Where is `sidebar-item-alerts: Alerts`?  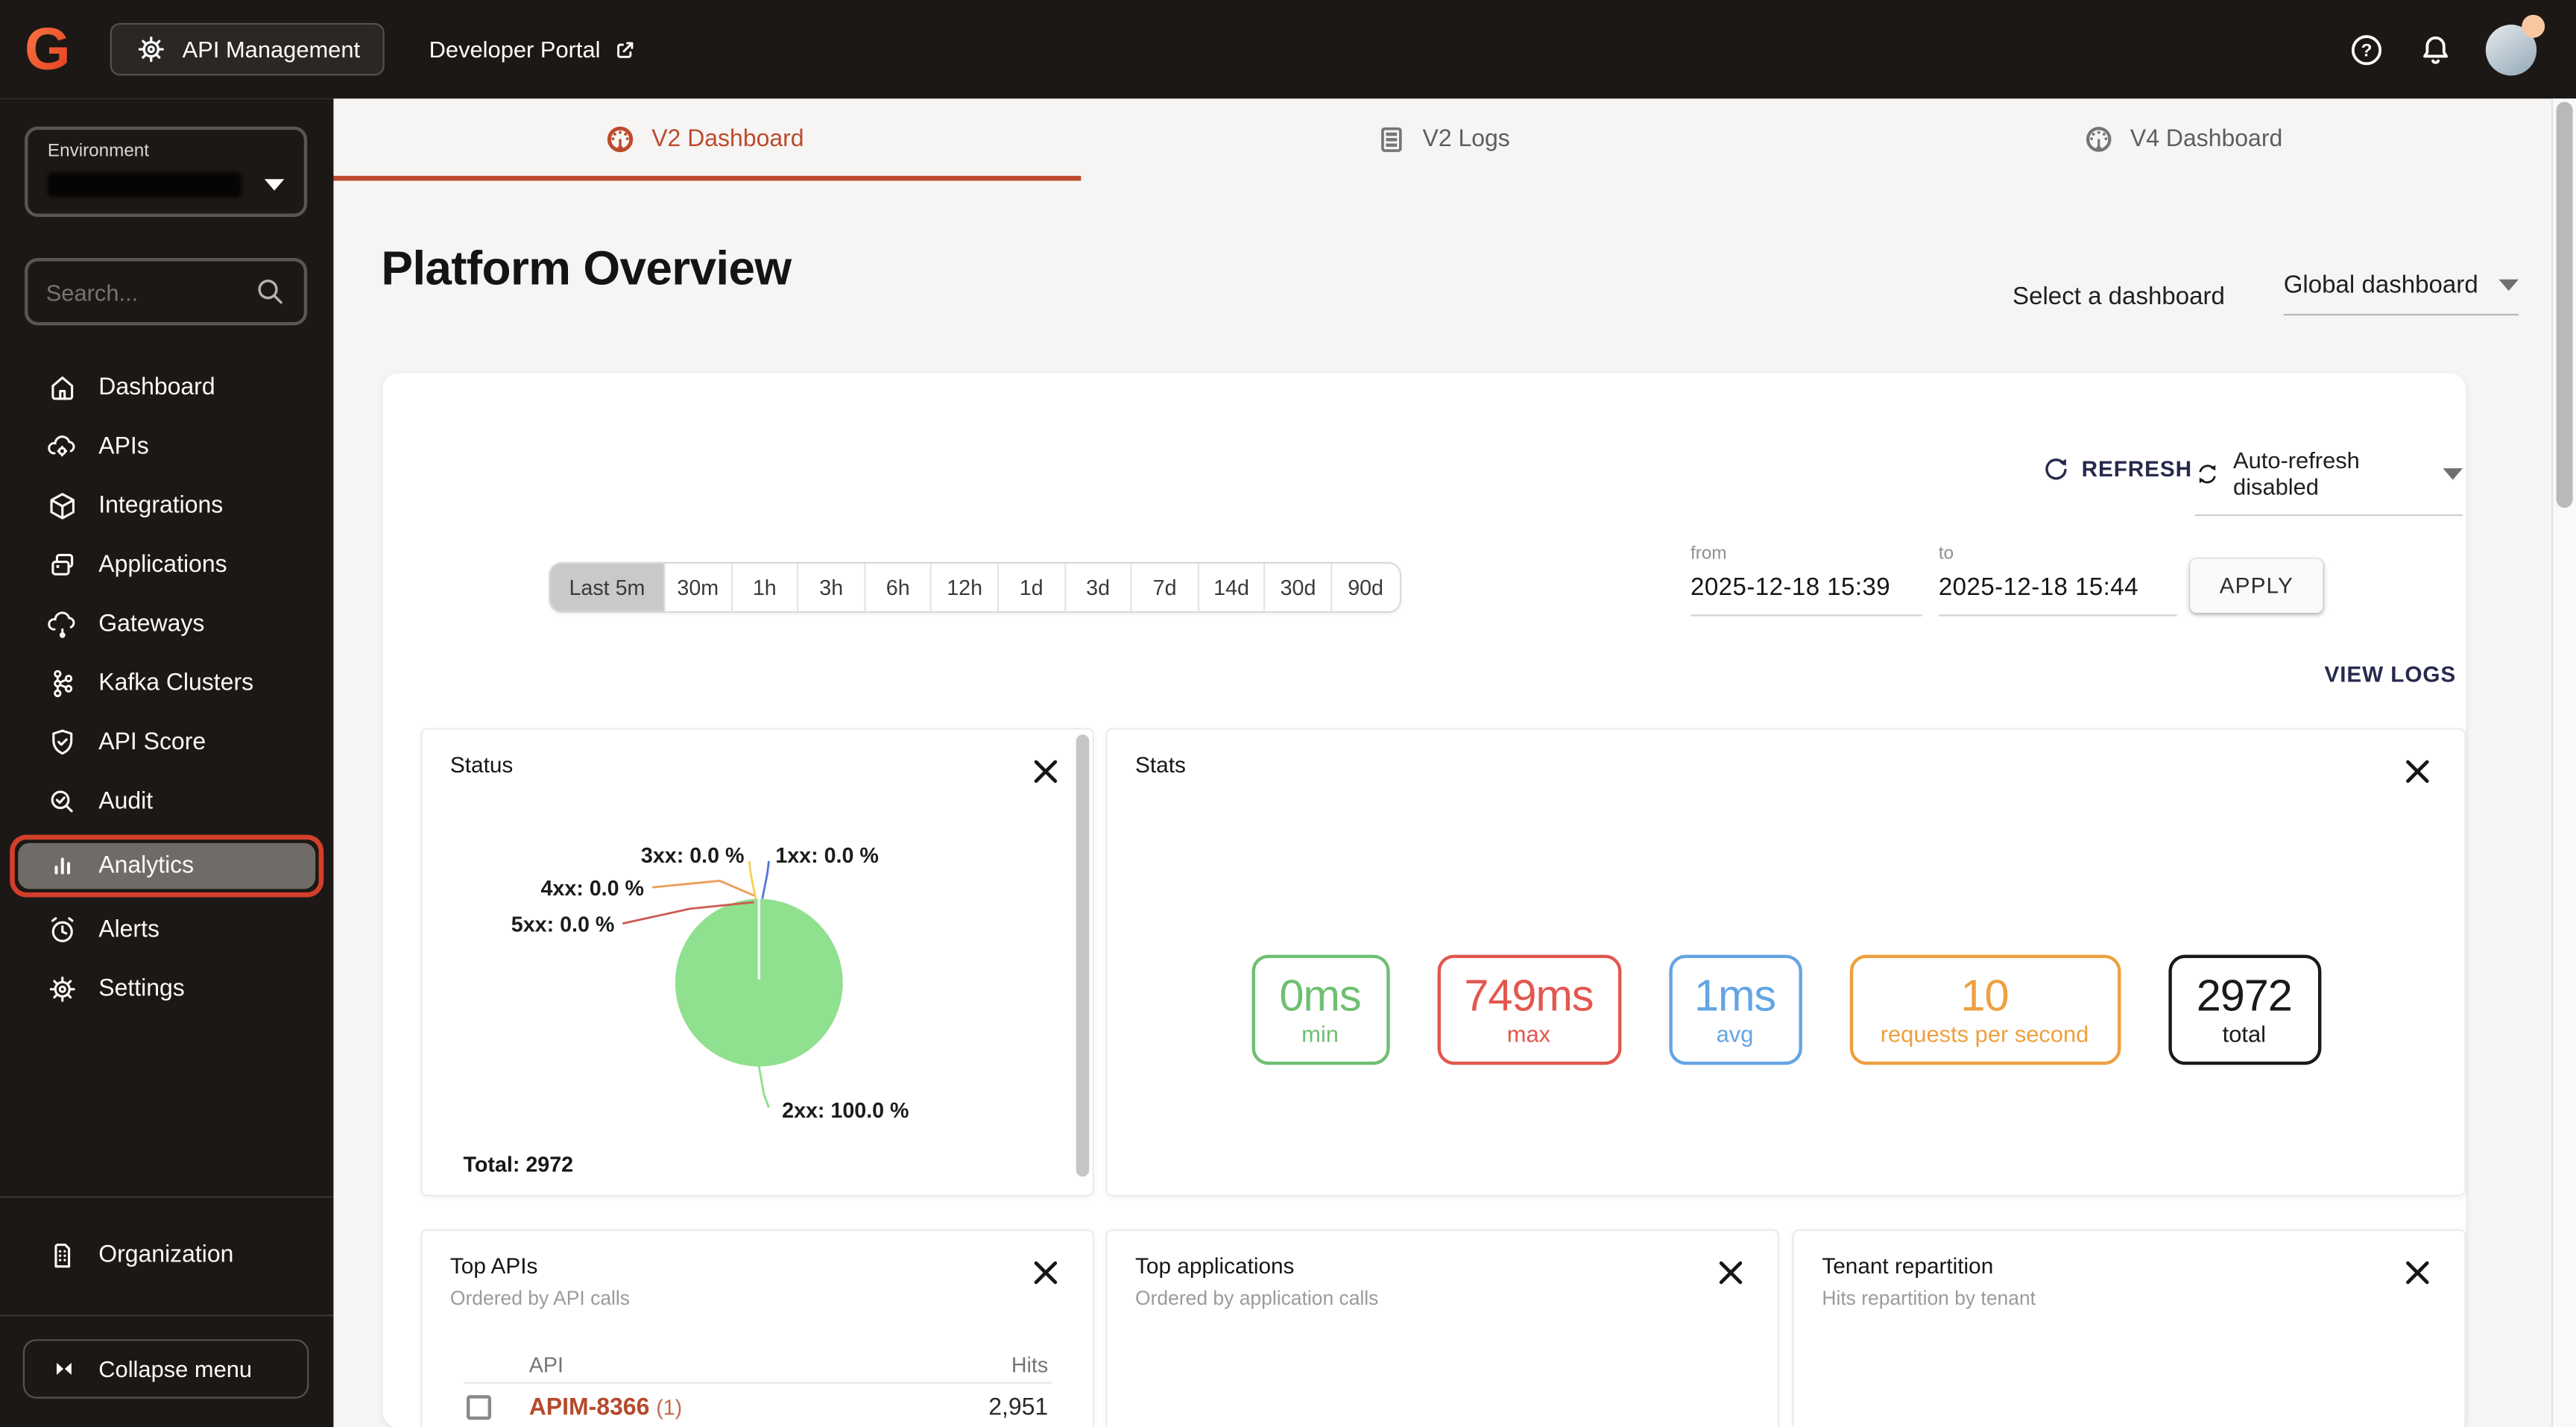
sidebar-item-alerts: Alerts is located at coordinates (166, 931).